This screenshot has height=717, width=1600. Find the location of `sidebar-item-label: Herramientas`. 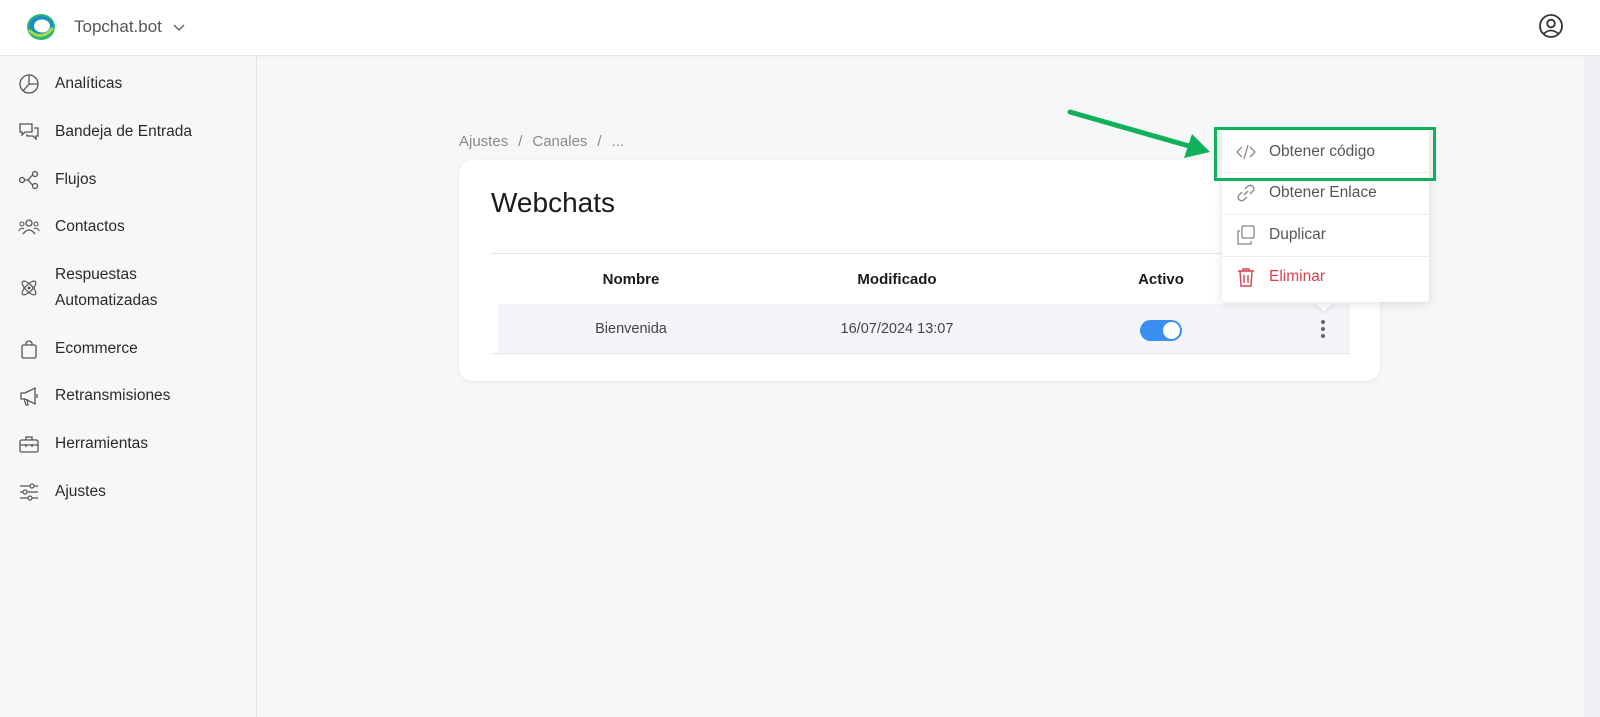

sidebar-item-label: Herramientas is located at coordinates (102, 443).